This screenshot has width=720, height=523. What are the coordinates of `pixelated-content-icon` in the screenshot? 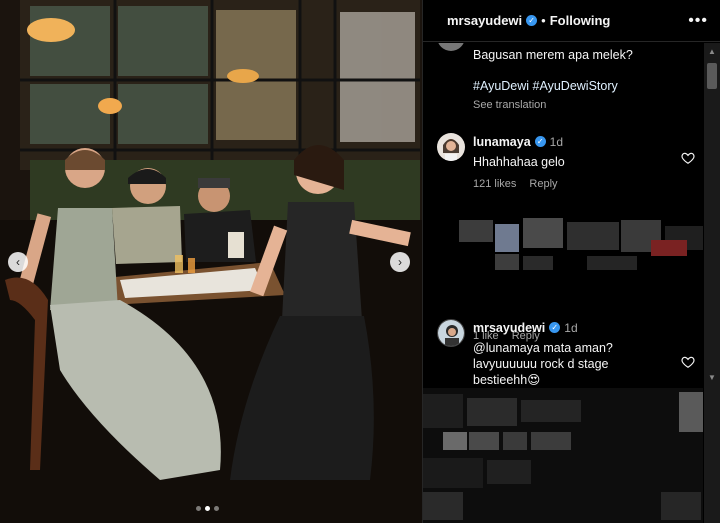 It's located at (563, 455).